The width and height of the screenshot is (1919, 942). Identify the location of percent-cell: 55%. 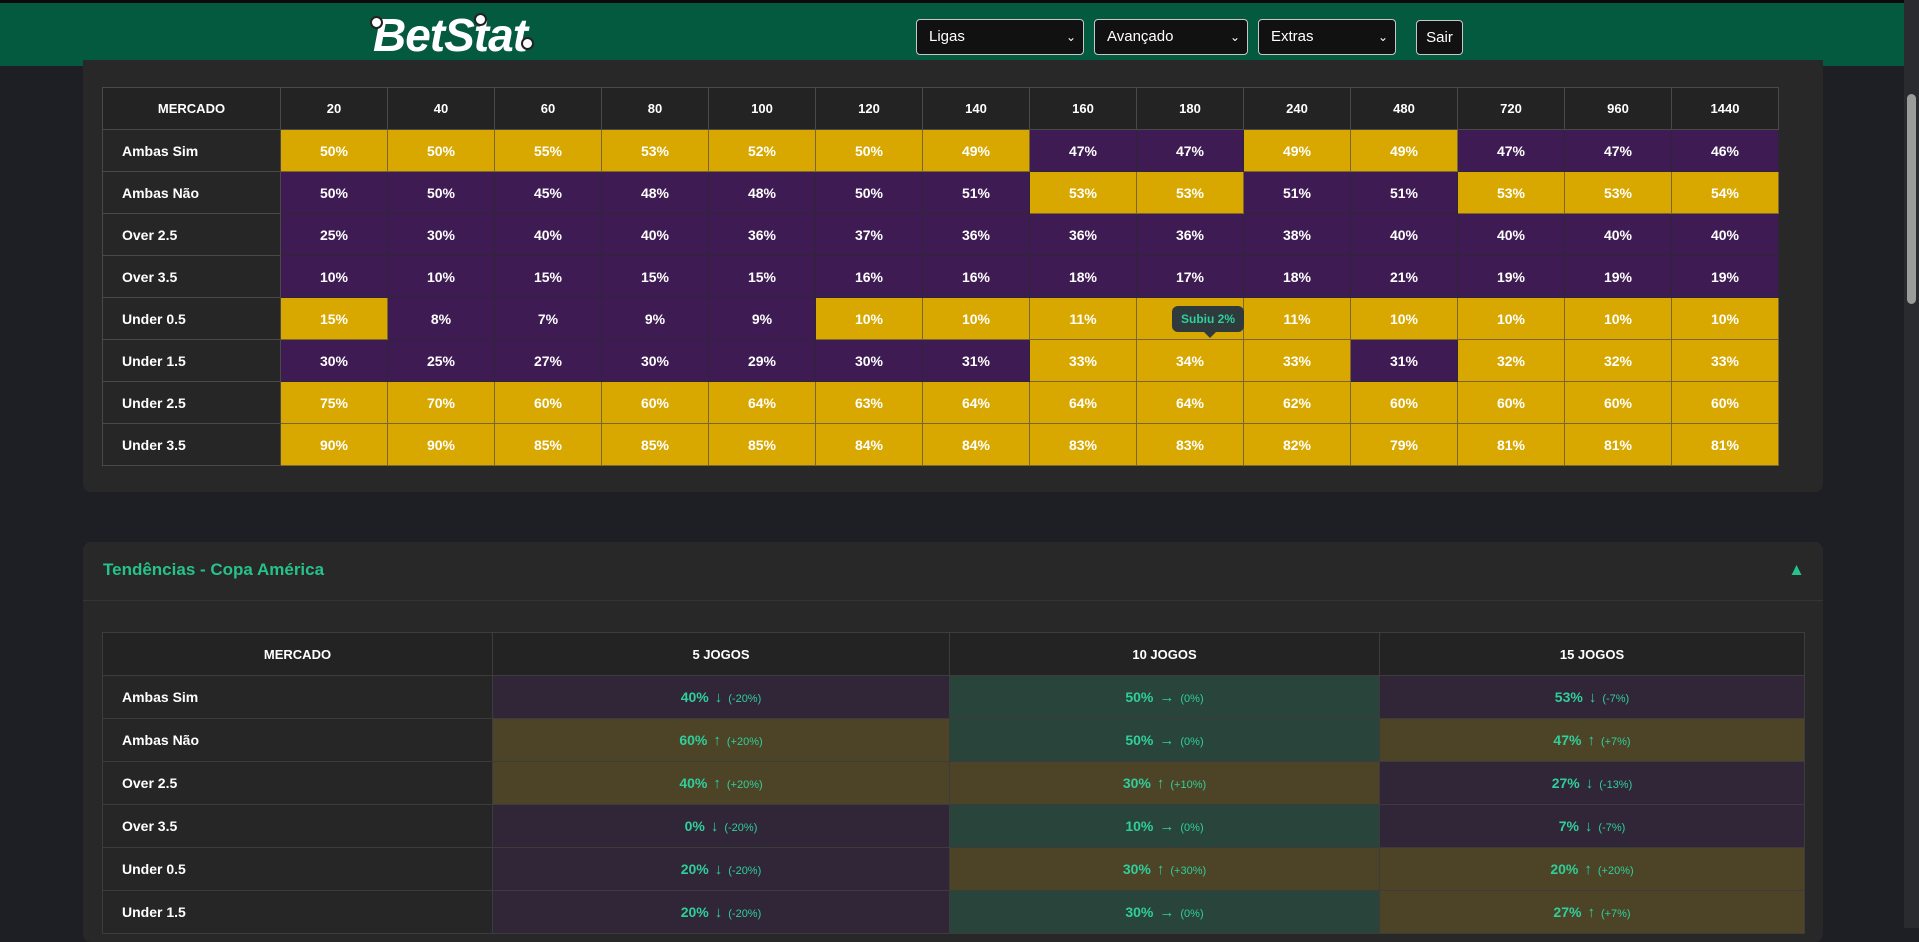
(548, 150).